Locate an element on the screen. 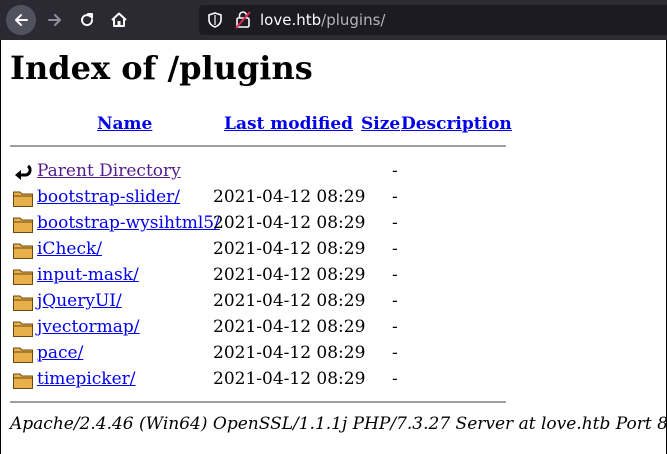 Image resolution: width=667 pixels, height=454 pixels. table-row: bootstrap-wysihtml5/ 2021-04-12 08:29 - is located at coordinates (333, 223).